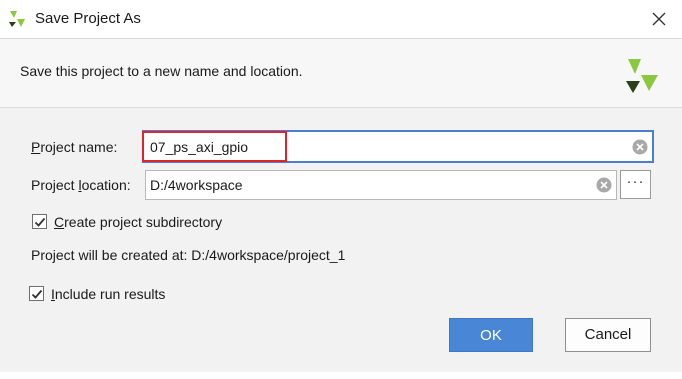 This screenshot has width=682, height=379. I want to click on close-button, so click(659, 19).